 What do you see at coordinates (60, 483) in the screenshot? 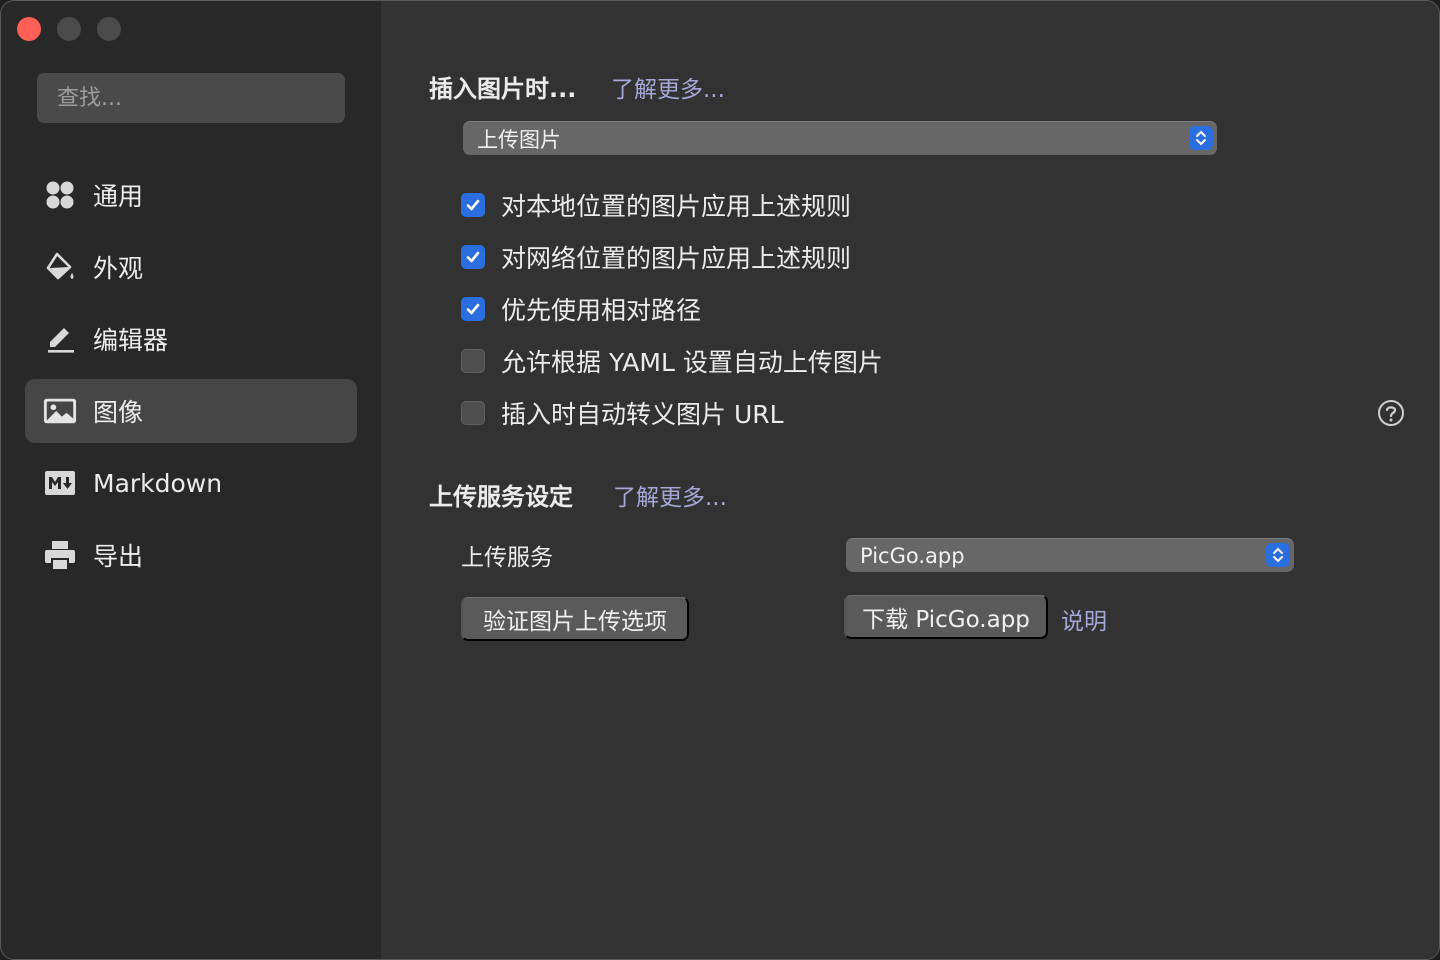
I see `markdown-icon` at bounding box center [60, 483].